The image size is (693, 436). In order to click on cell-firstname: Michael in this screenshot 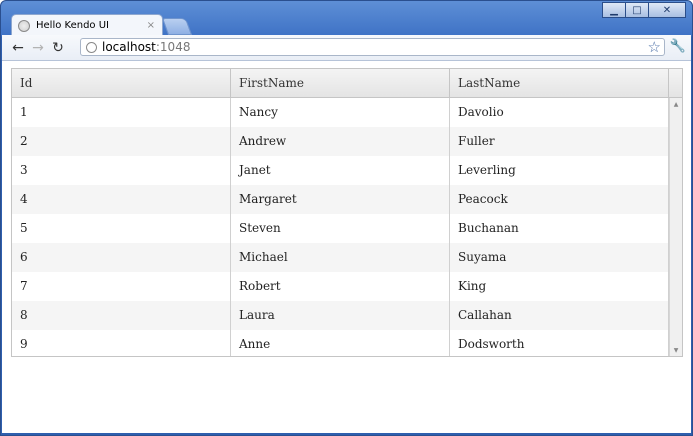, I will do `click(340, 257)`.